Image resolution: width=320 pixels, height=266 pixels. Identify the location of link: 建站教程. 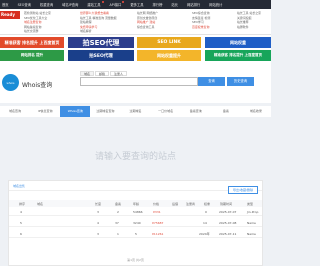
(98, 22).